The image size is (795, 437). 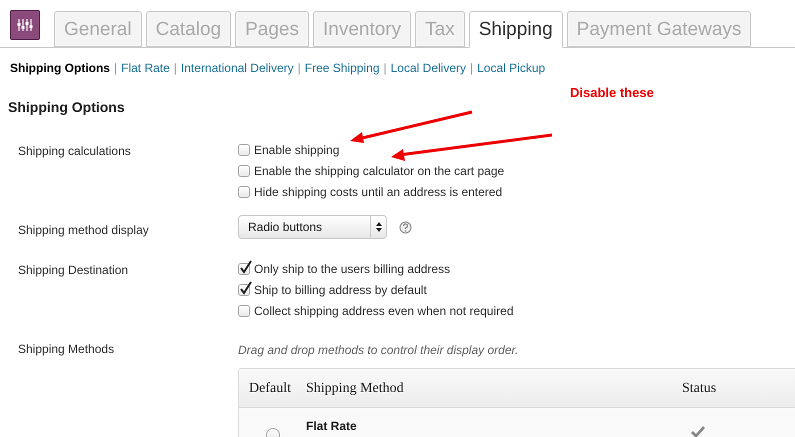 I want to click on subnav-link: Flat Rate, so click(x=145, y=68).